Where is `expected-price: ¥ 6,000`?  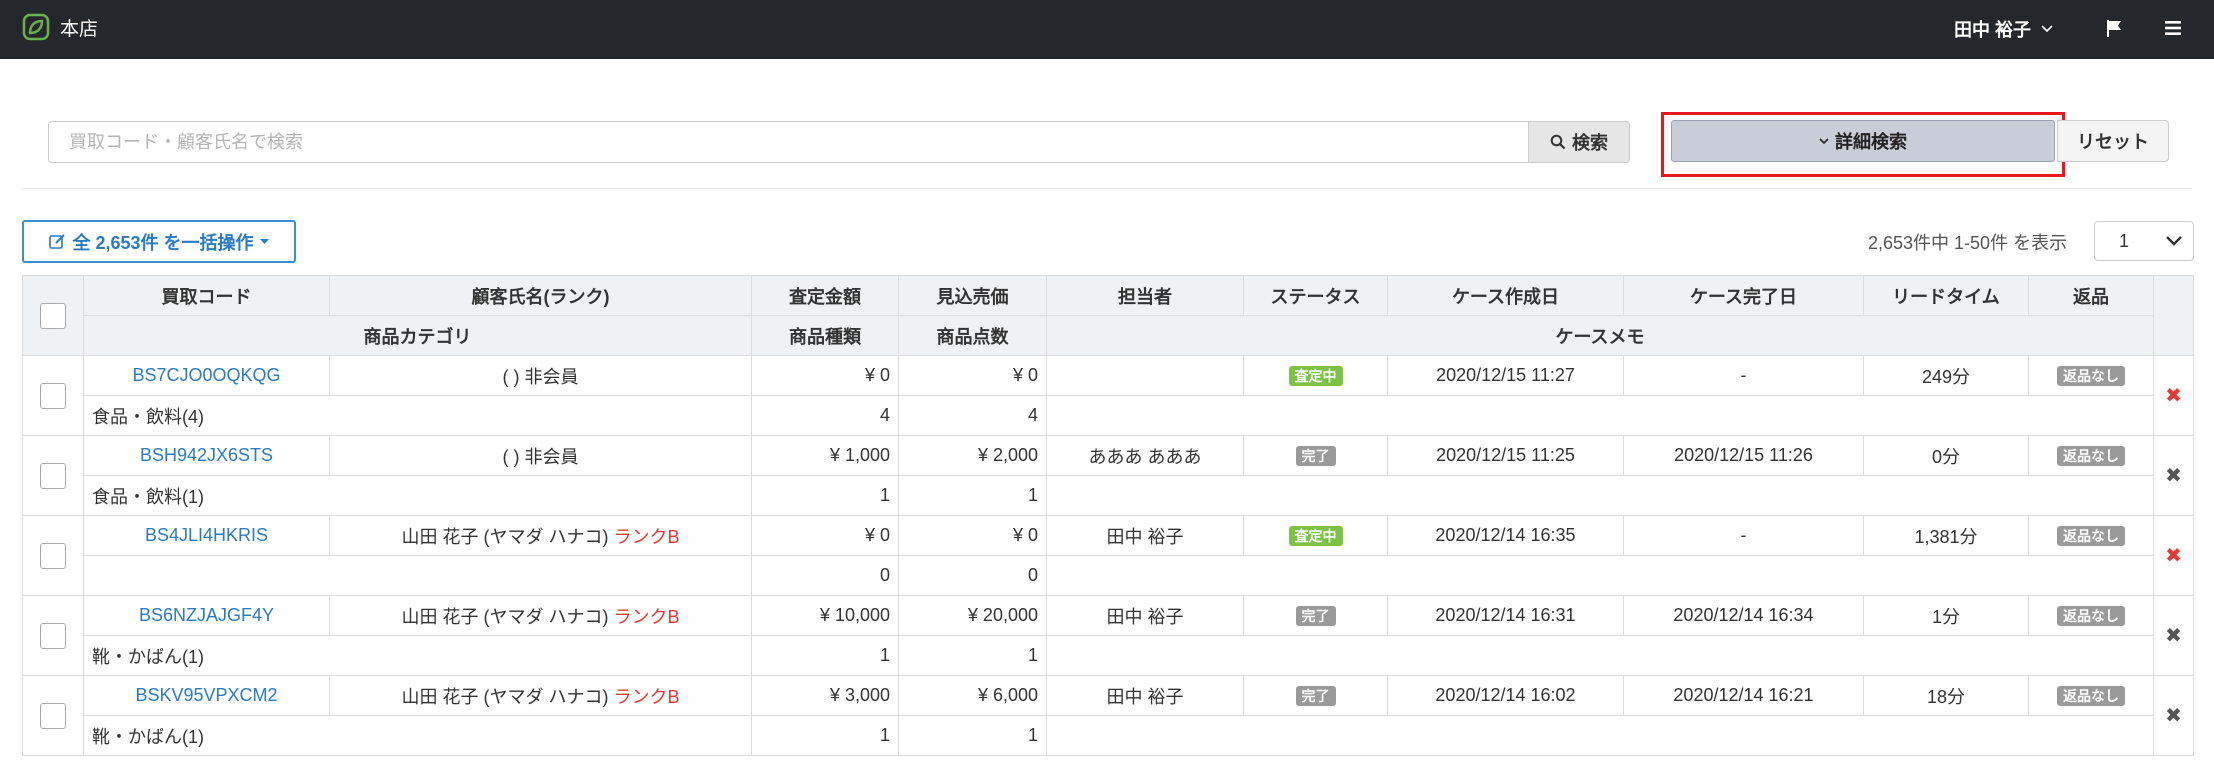 expected-price: ¥ 6,000 is located at coordinates (972, 695).